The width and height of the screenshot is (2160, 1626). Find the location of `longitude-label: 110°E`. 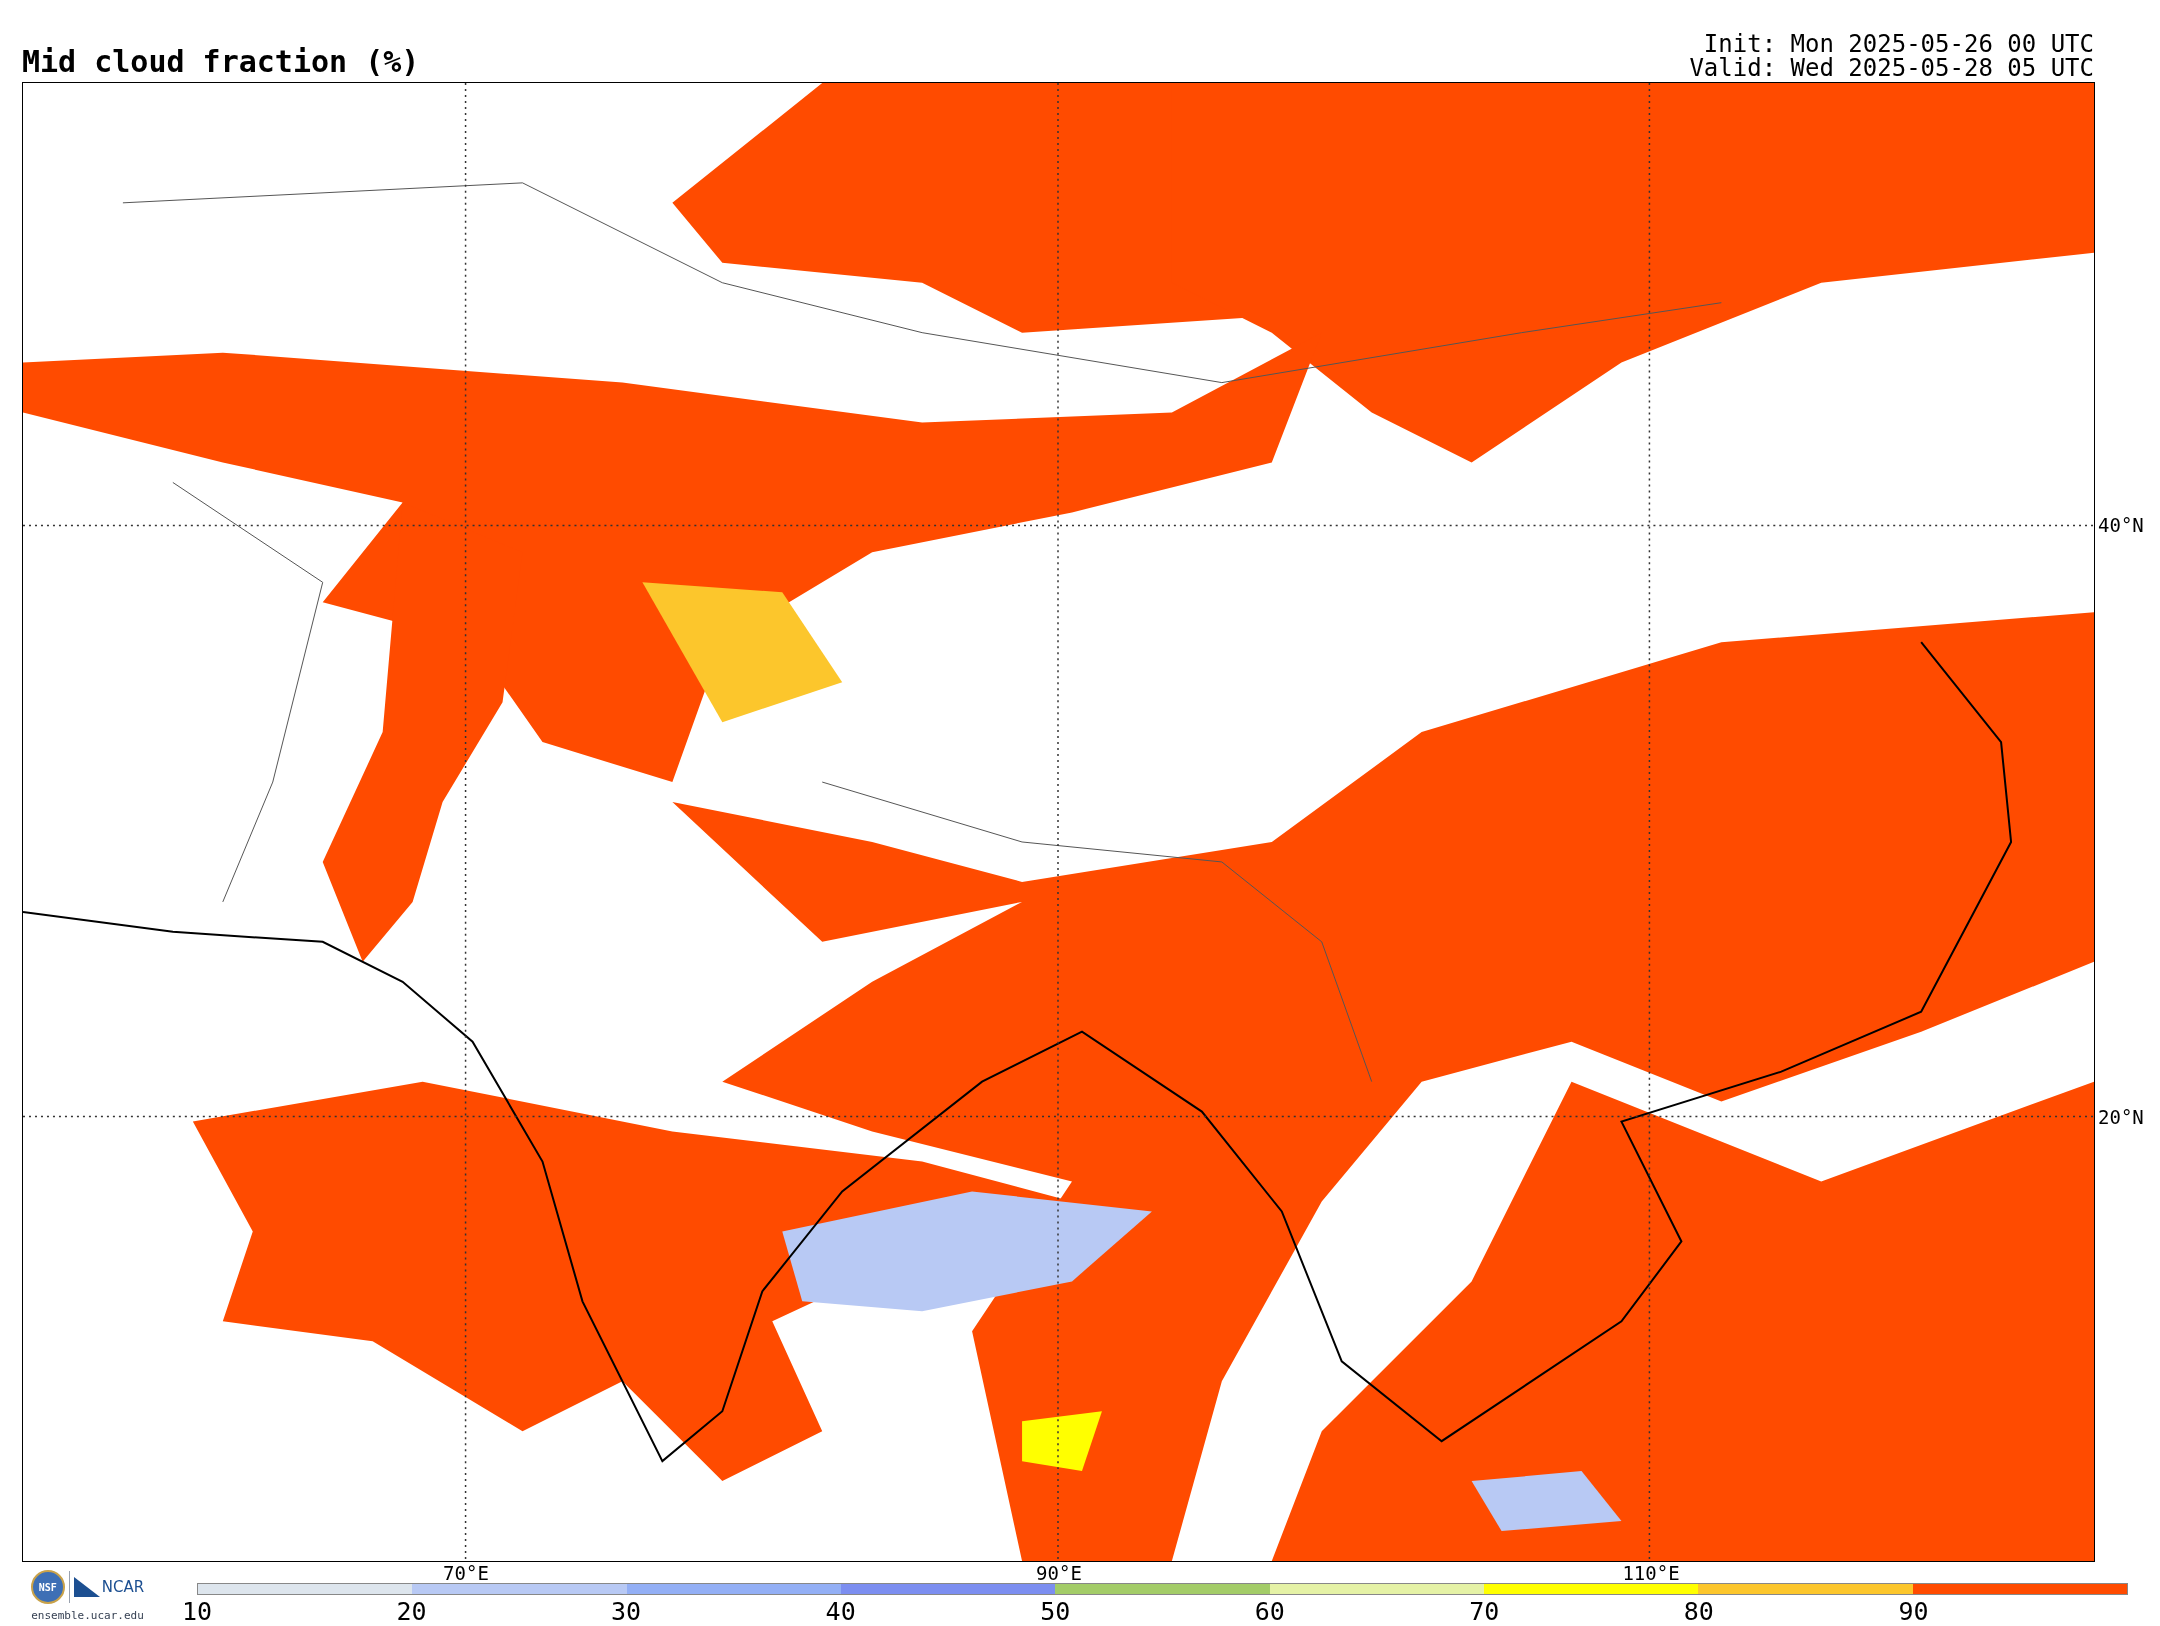

longitude-label: 110°E is located at coordinates (1651, 1573).